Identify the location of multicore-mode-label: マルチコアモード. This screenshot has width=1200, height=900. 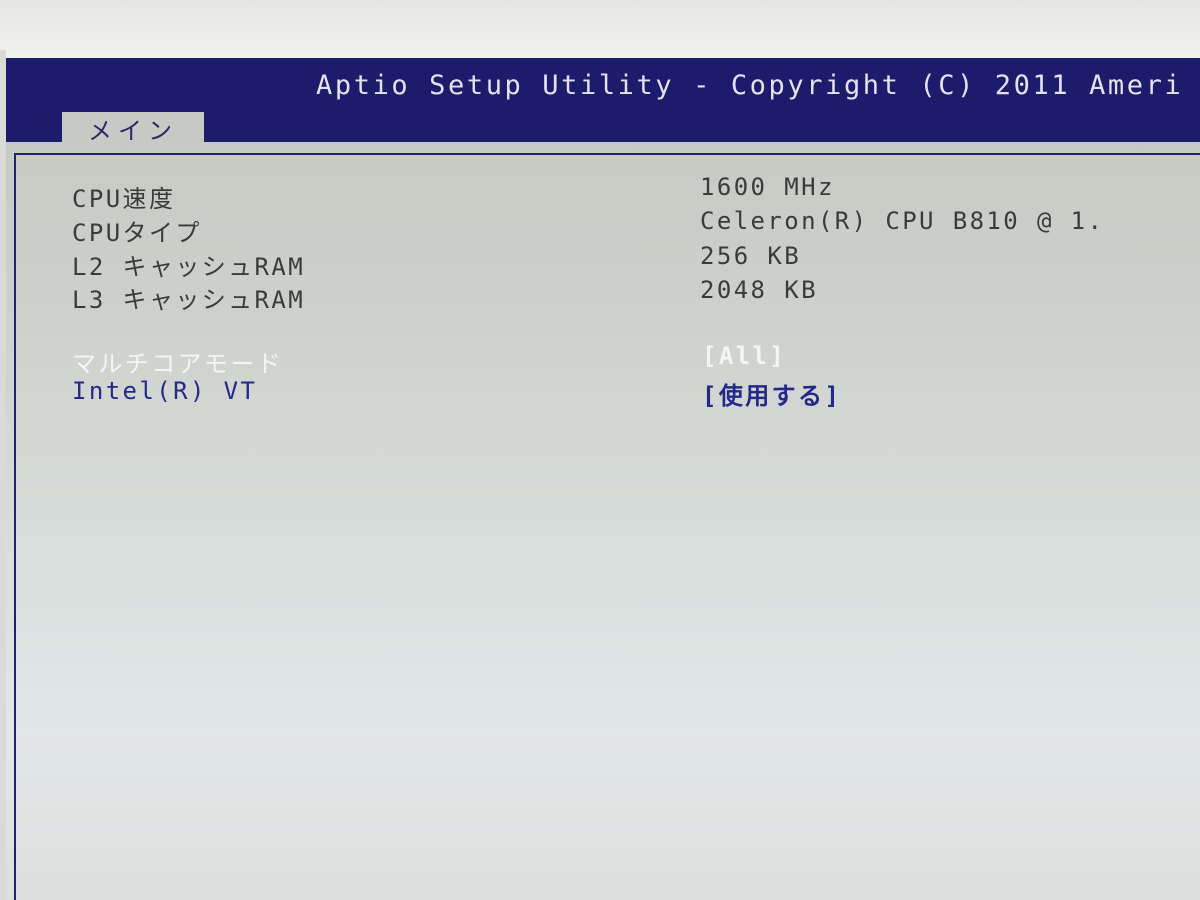
(177, 361).